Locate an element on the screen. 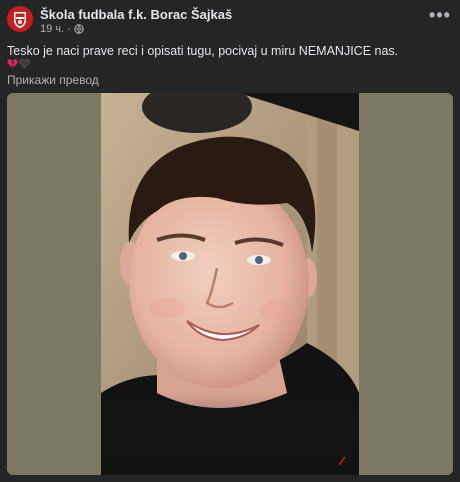  club-logo-icon is located at coordinates (20, 19).